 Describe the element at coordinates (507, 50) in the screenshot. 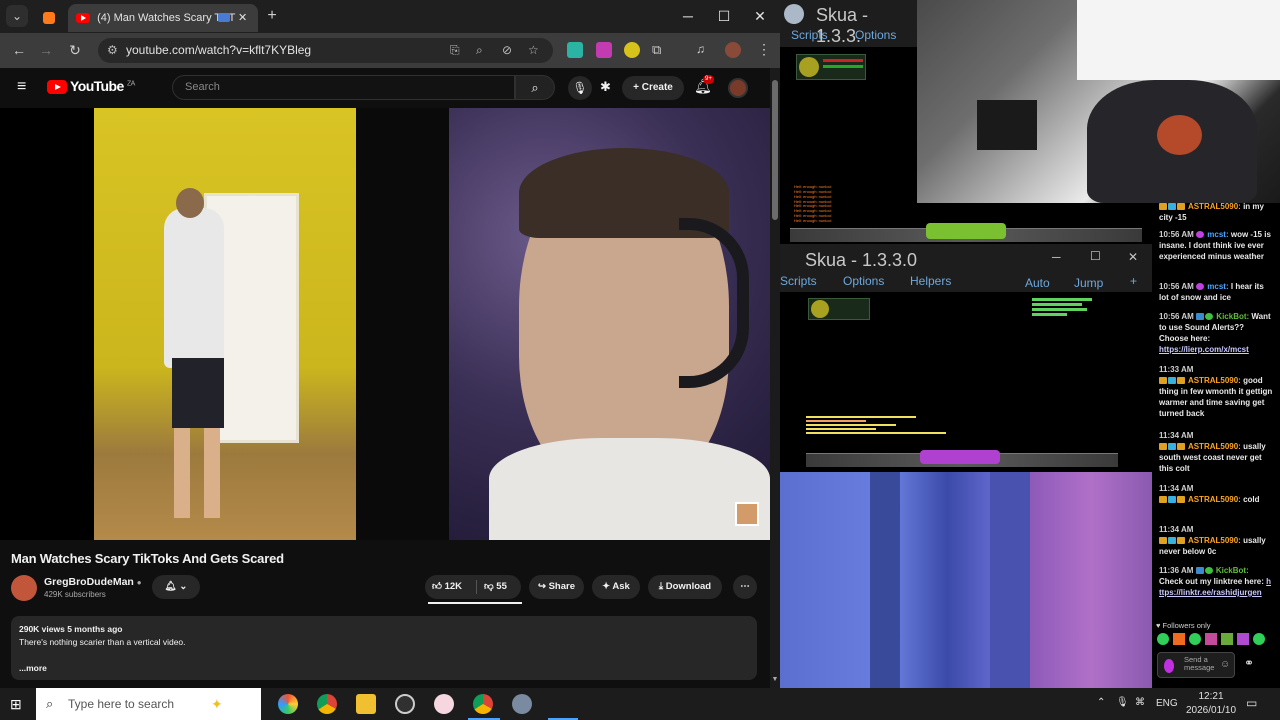

I see `eye-off-icon: ⊘` at that location.